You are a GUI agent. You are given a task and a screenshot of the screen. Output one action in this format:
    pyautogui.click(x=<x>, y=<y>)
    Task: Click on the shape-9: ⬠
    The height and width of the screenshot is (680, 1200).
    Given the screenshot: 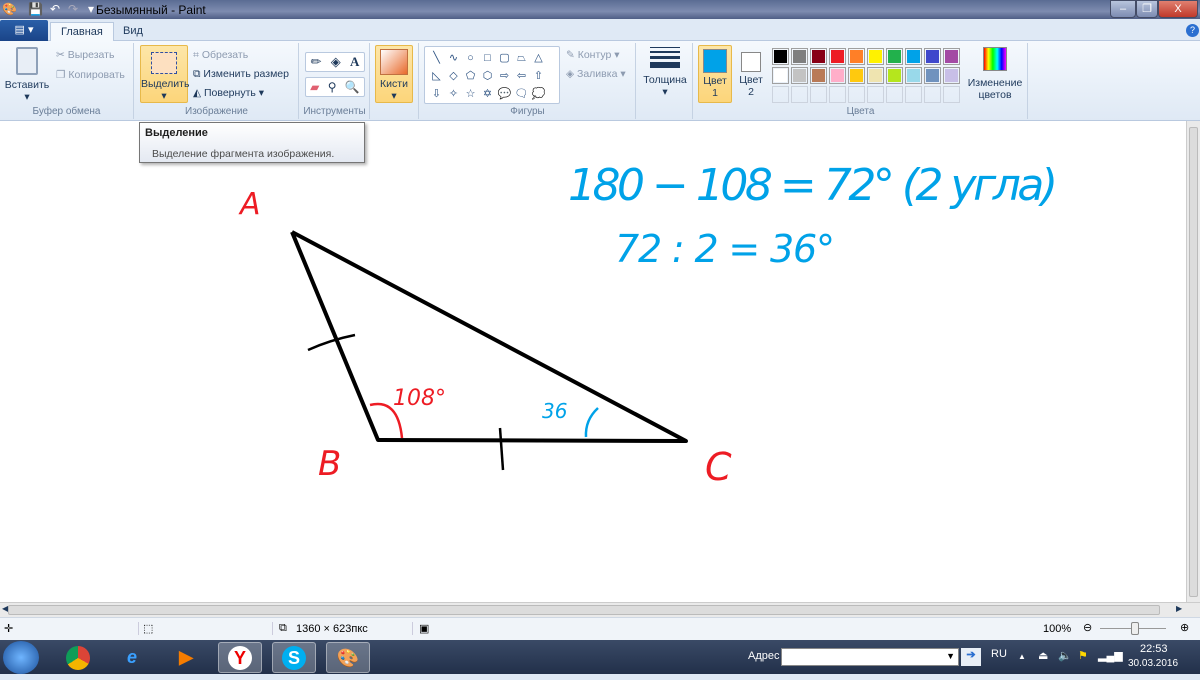 What is the action you would take?
    pyautogui.click(x=470, y=76)
    